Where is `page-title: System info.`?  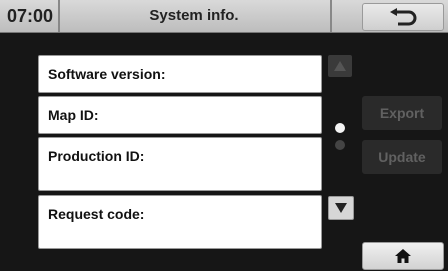
page-title: System info. is located at coordinates (194, 15).